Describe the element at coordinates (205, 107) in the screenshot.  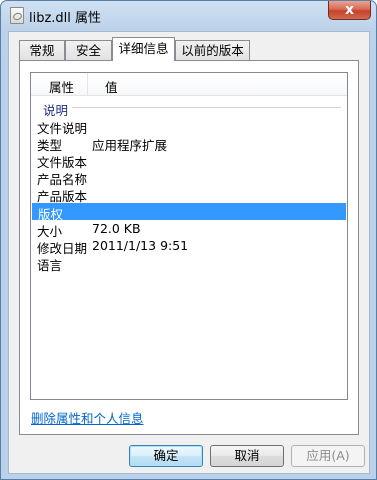
I see `group-divider` at that location.